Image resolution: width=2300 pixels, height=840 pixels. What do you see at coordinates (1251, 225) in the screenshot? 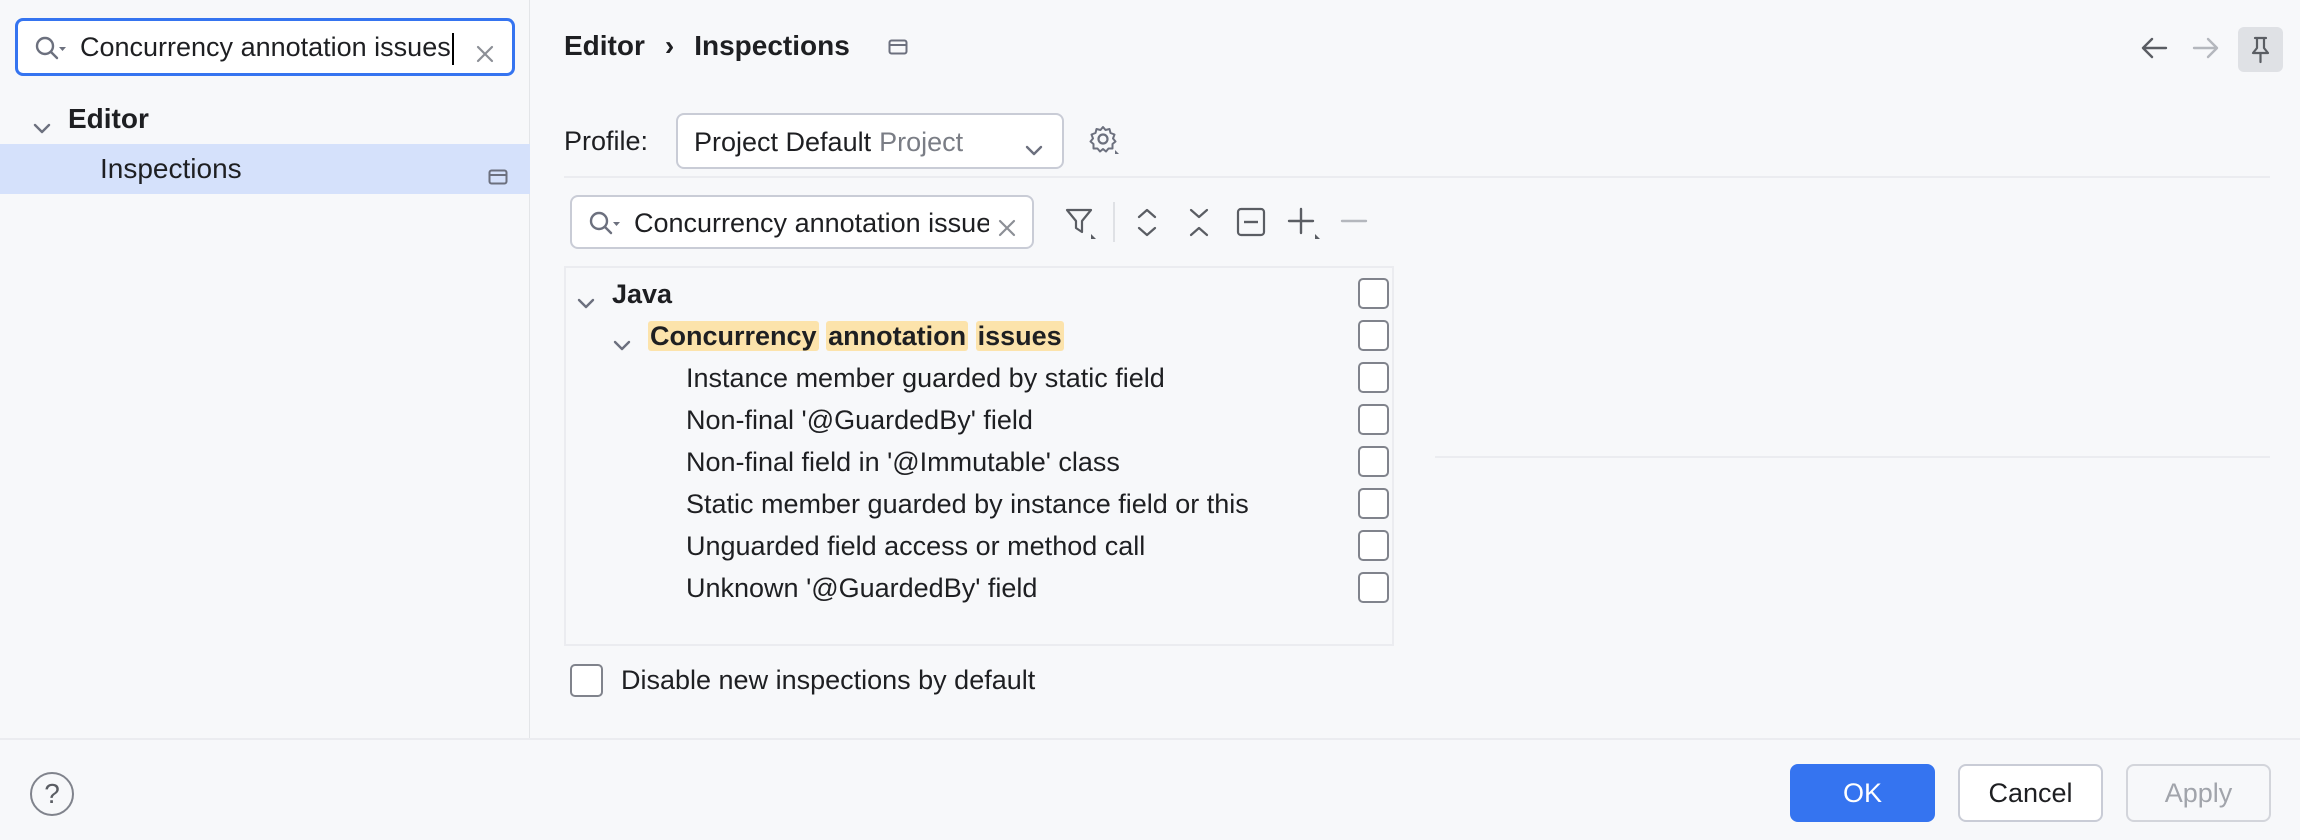
I see `reset-to-empty-icon` at bounding box center [1251, 225].